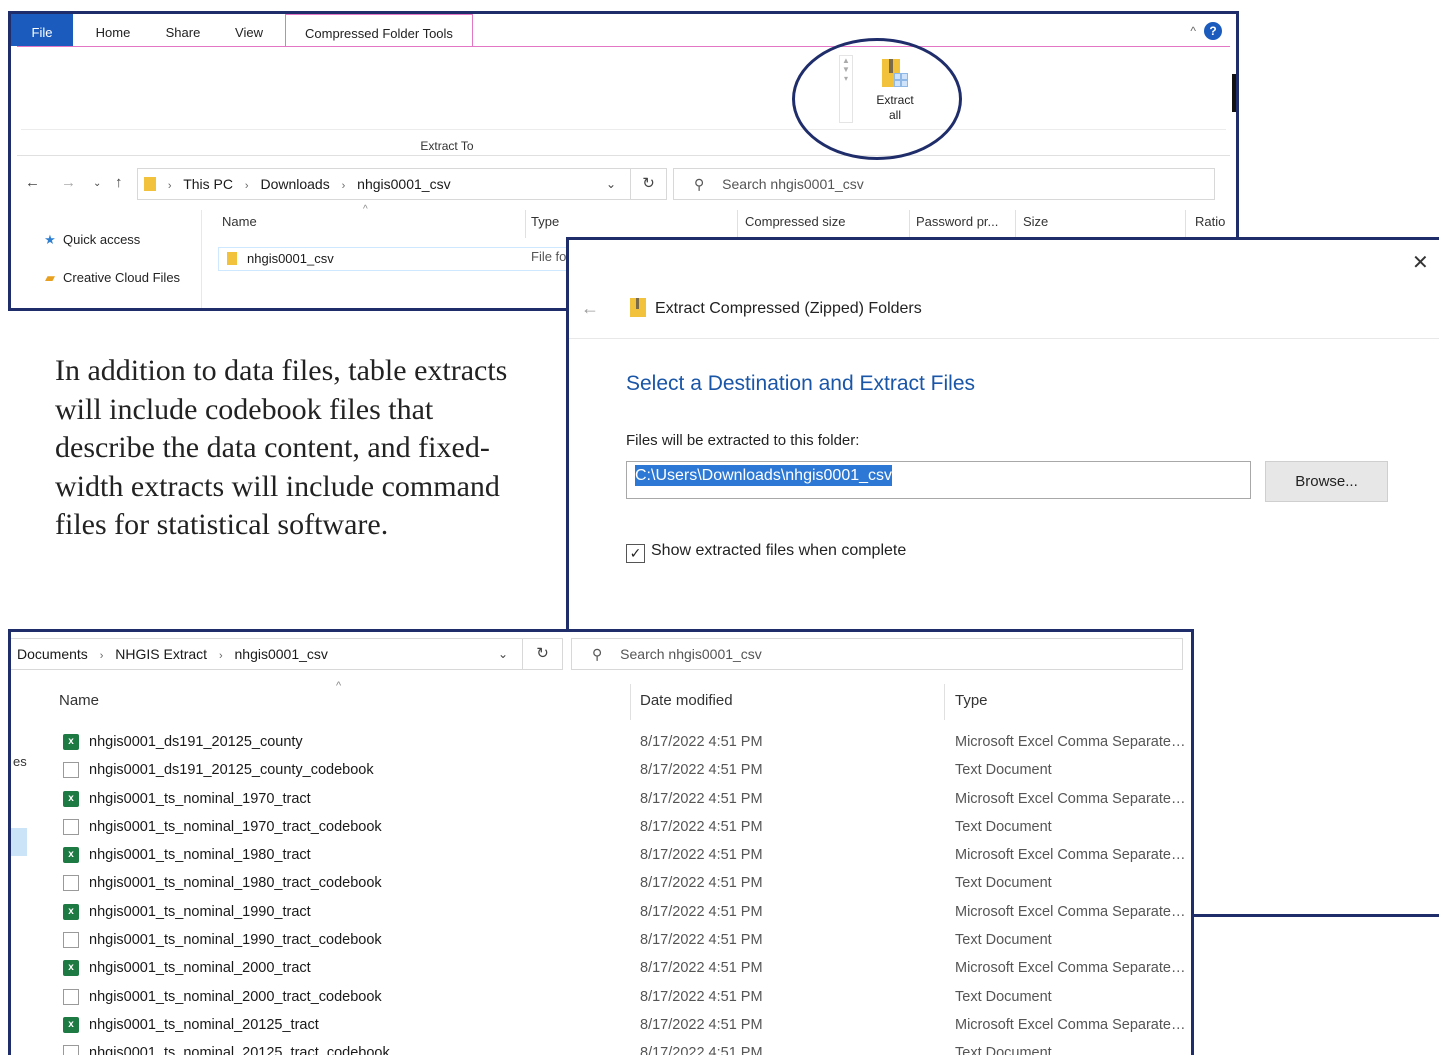  I want to click on tab-home: Home, so click(113, 30).